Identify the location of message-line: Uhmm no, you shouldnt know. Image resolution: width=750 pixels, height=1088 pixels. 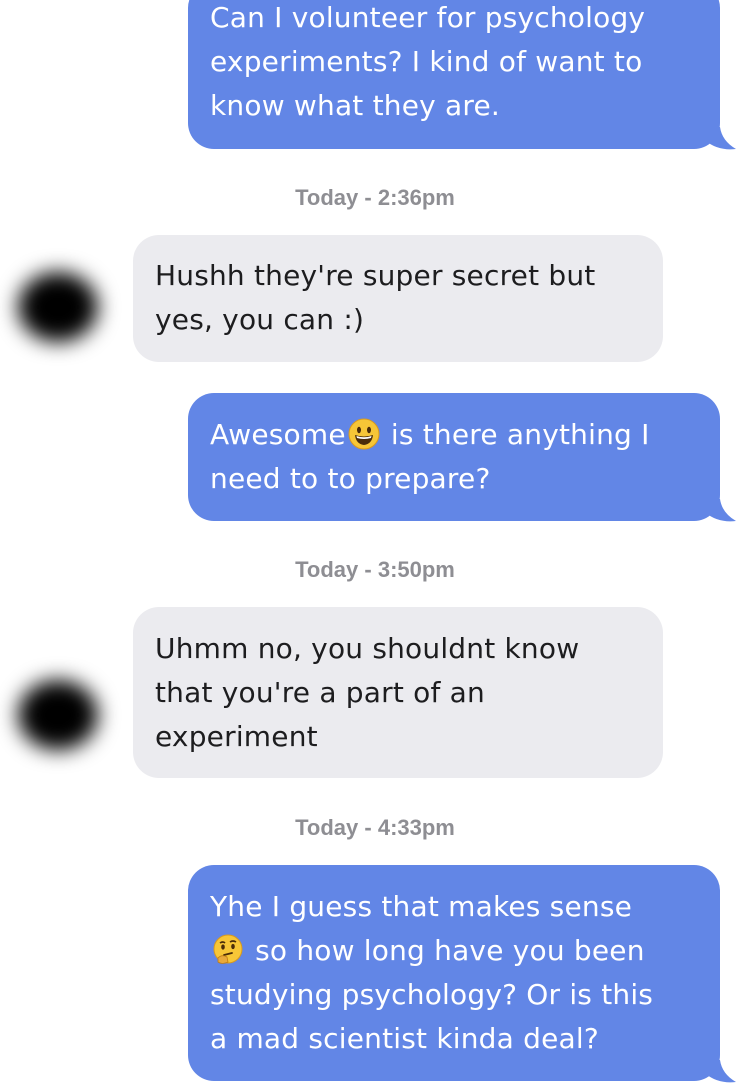
(367, 648).